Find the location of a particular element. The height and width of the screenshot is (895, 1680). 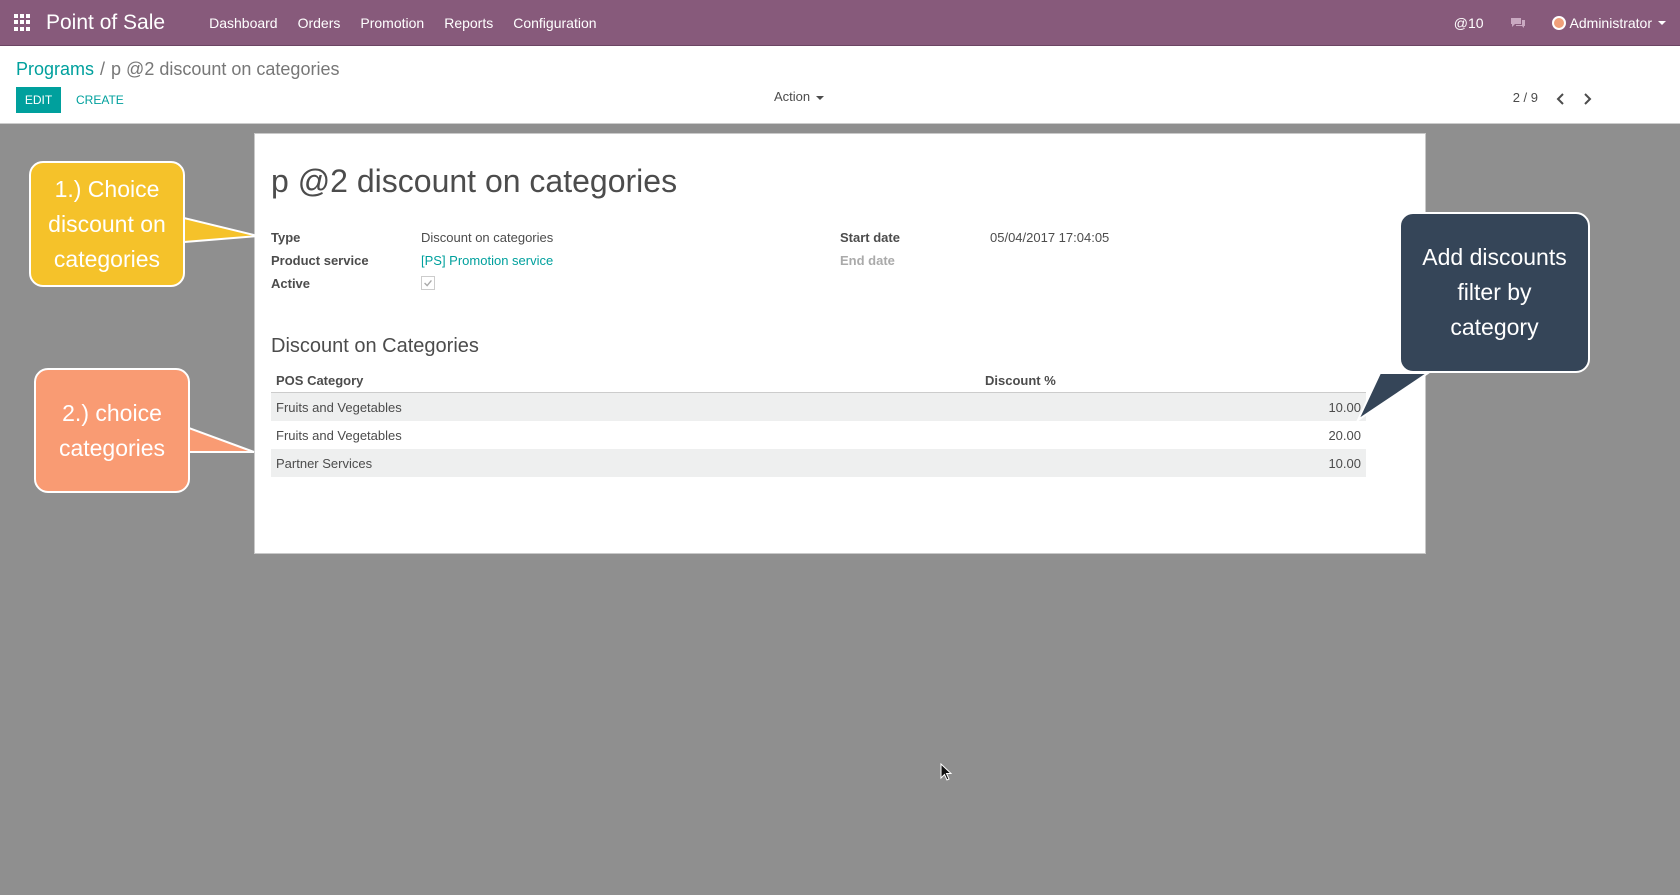

product-service-label: Product service is located at coordinates (320, 260).